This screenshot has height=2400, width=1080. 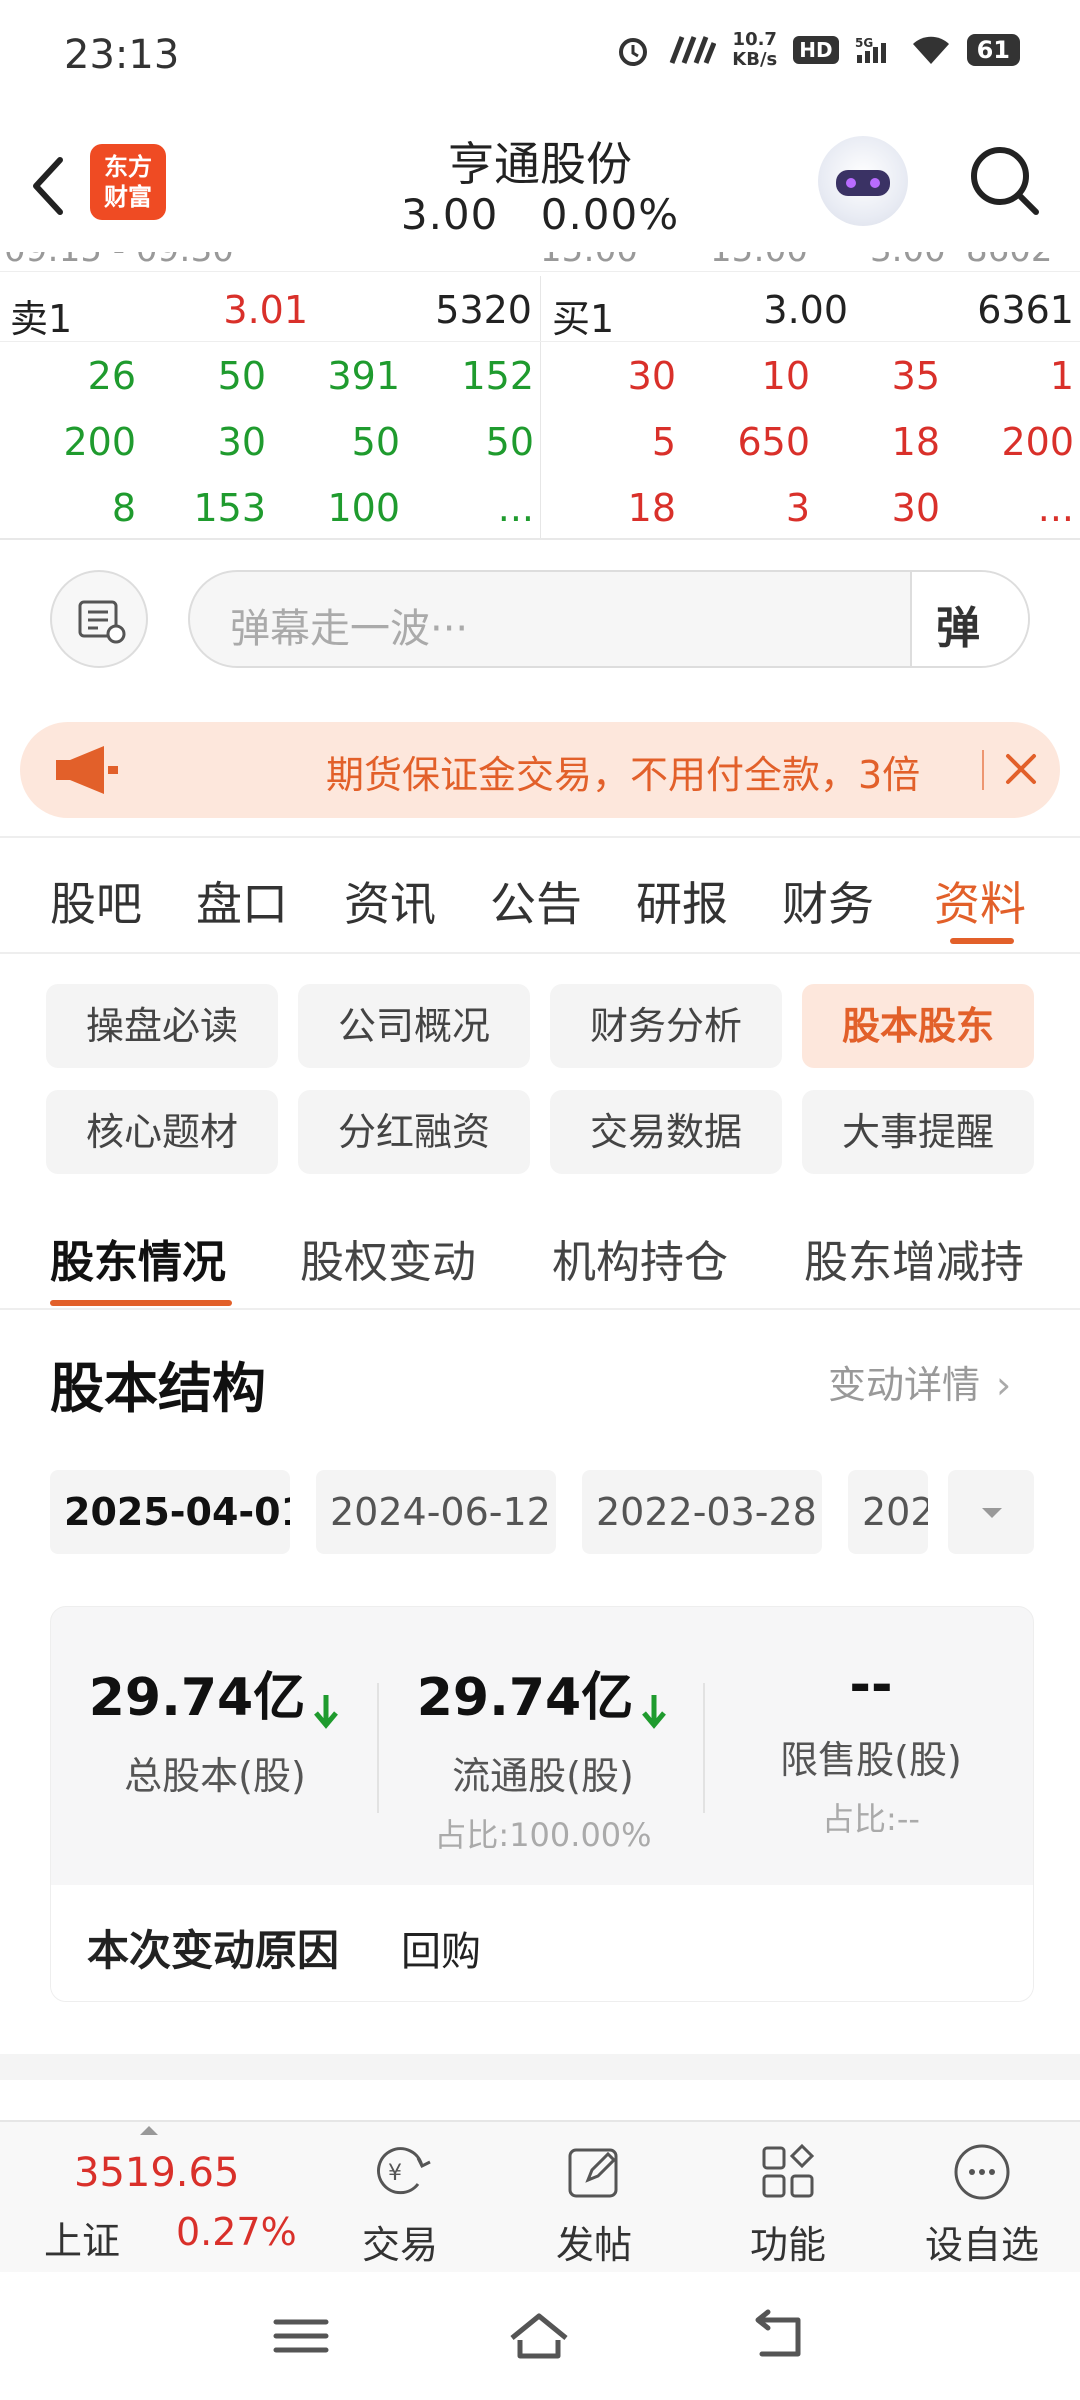 What do you see at coordinates (540, 55) in the screenshot?
I see `status-bar: 23:13 10.7 KB/s HD 5G 61` at bounding box center [540, 55].